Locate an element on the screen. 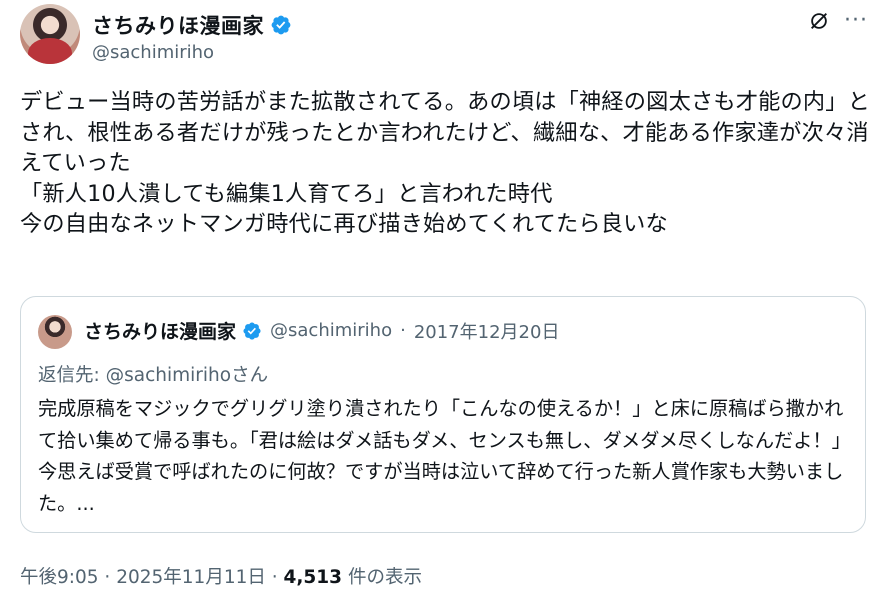 The height and width of the screenshot is (598, 890). author-handle: @sachimiriho is located at coordinates (153, 52).